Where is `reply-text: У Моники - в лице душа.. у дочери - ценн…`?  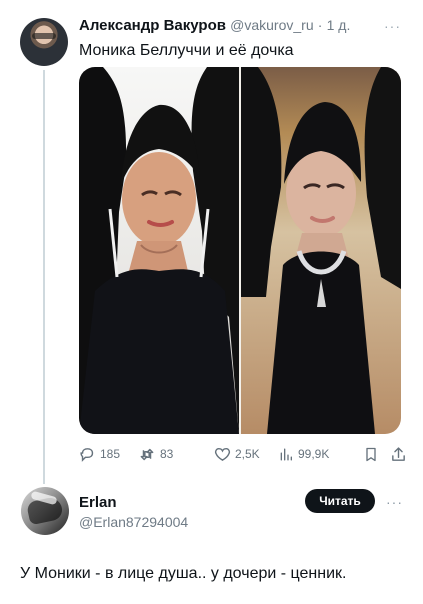
reply-text: У Моники - в лице душа.. у дочери - ценн… is located at coordinates (183, 573).